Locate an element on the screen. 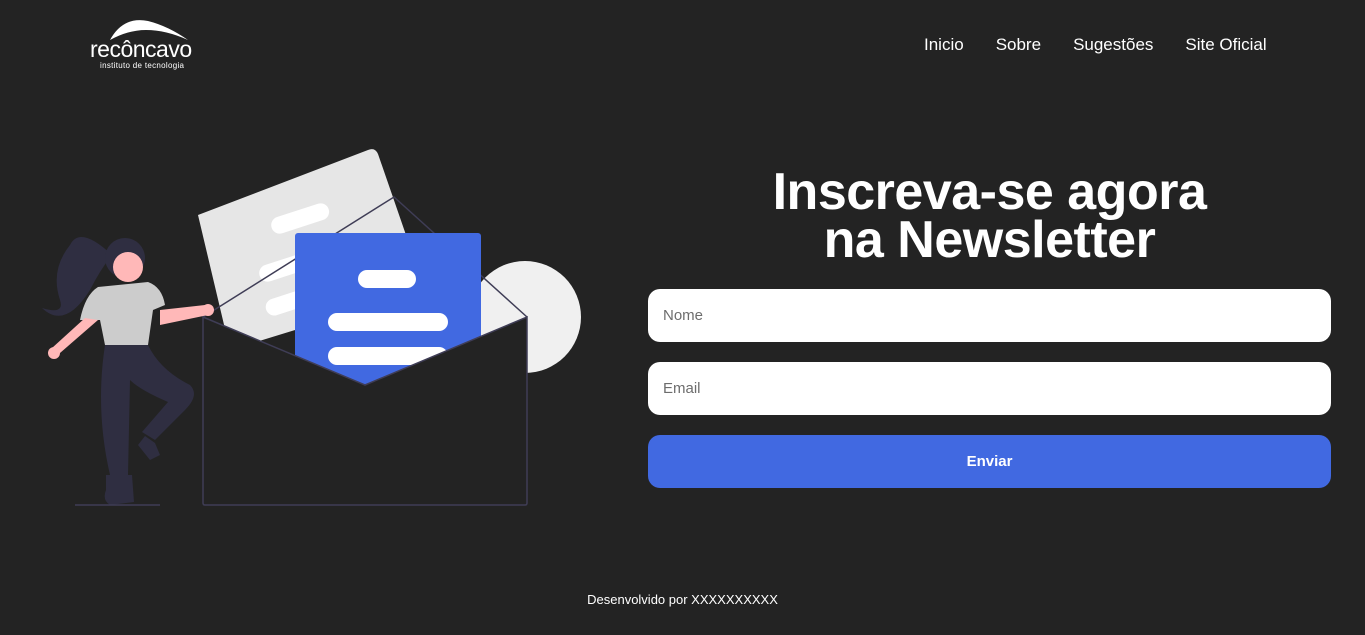 This screenshot has height=635, width=1365. brand-name: recôncavo is located at coordinates (141, 49).